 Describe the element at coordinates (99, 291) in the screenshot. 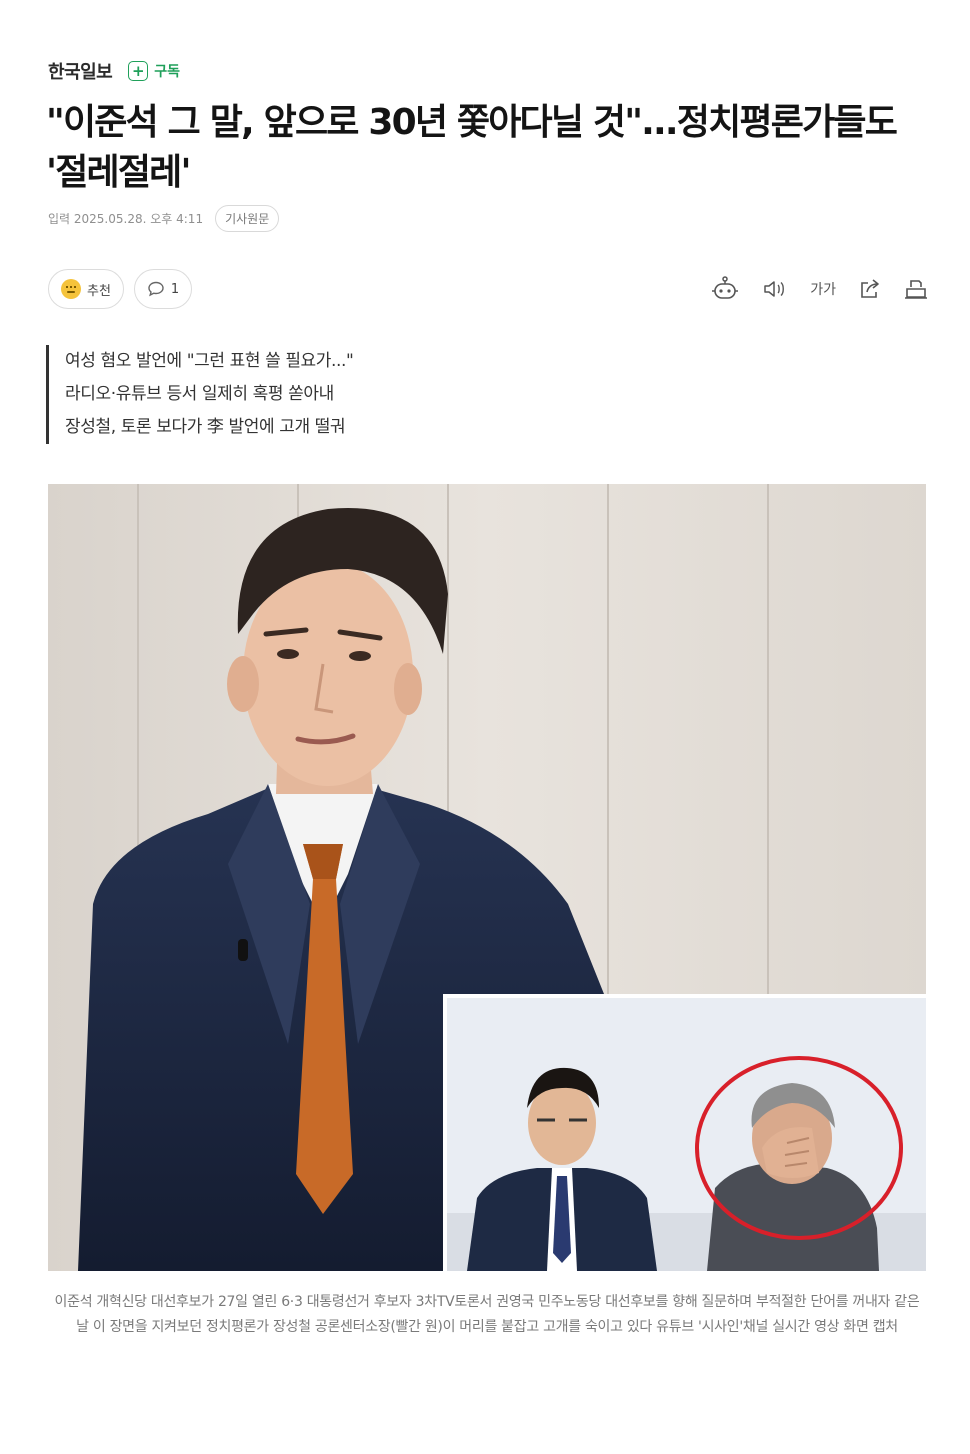

I see `recommend-label: 추천` at that location.